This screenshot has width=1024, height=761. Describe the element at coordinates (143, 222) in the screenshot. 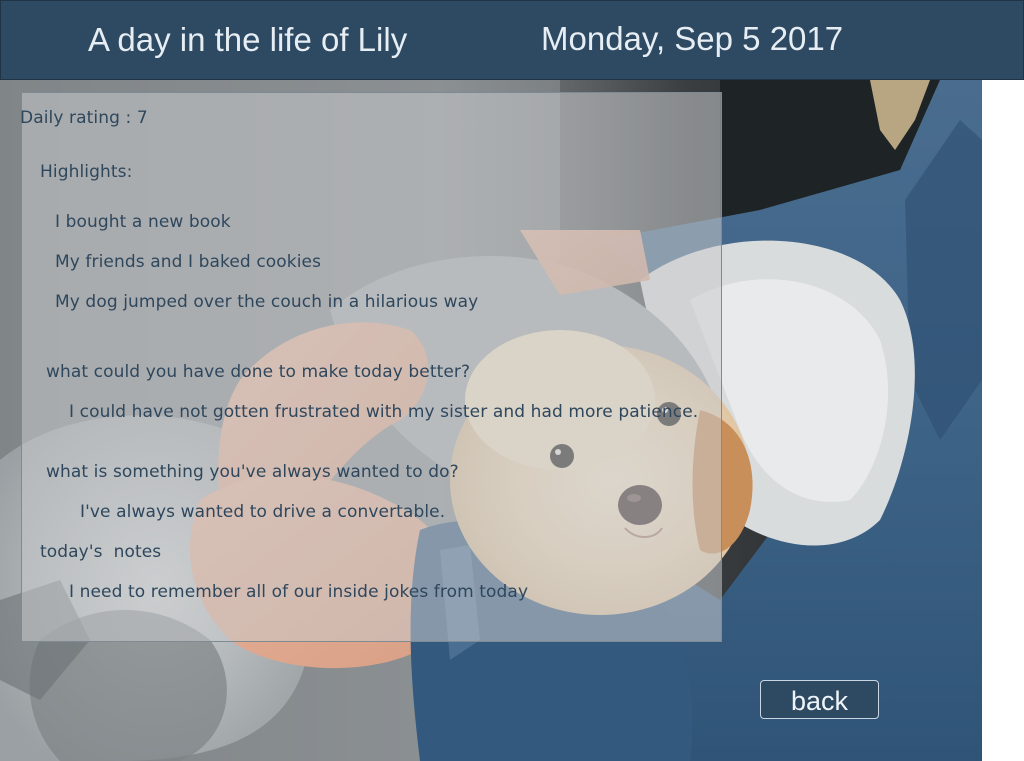

I see `highlight-item: I bought a new book` at that location.